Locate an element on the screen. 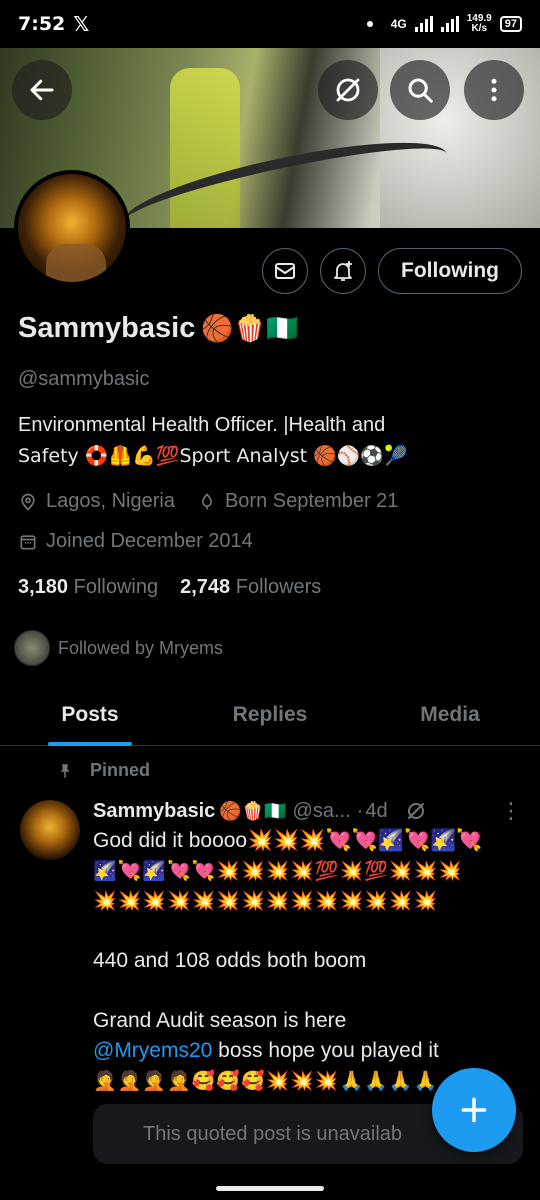 Image resolution: width=540 pixels, height=1200 pixels. following-button: Following is located at coordinates (450, 271).